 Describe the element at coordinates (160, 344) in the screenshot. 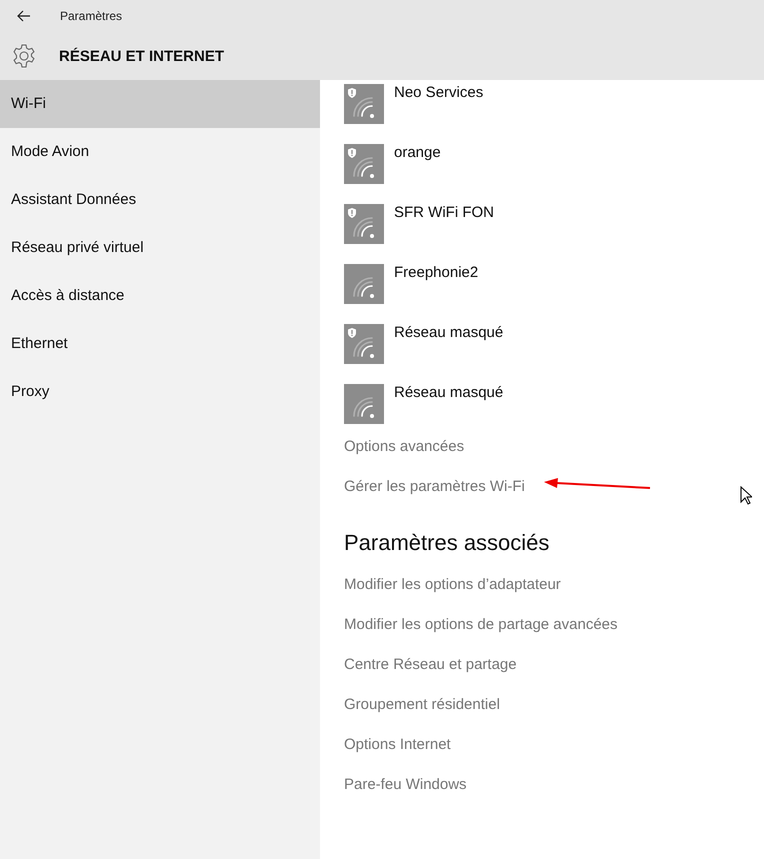

I see `sidebar-item: Ethernet` at that location.